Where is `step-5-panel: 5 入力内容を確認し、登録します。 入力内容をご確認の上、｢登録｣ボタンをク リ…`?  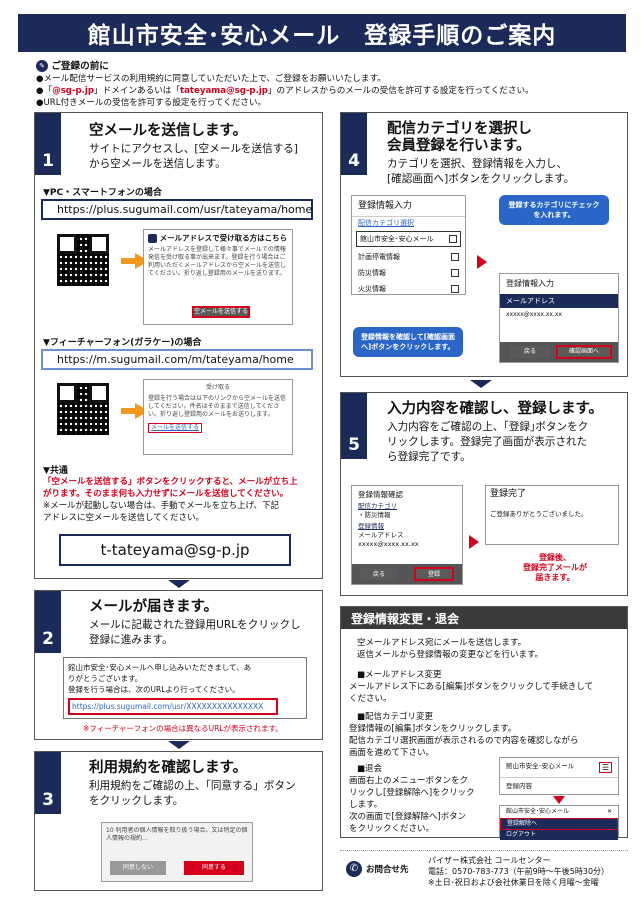 step-5-panel: 5 入力内容を確認し、登録します。 入力内容をご確認の上、｢登録｣ボタンをク リ… is located at coordinates (484, 494).